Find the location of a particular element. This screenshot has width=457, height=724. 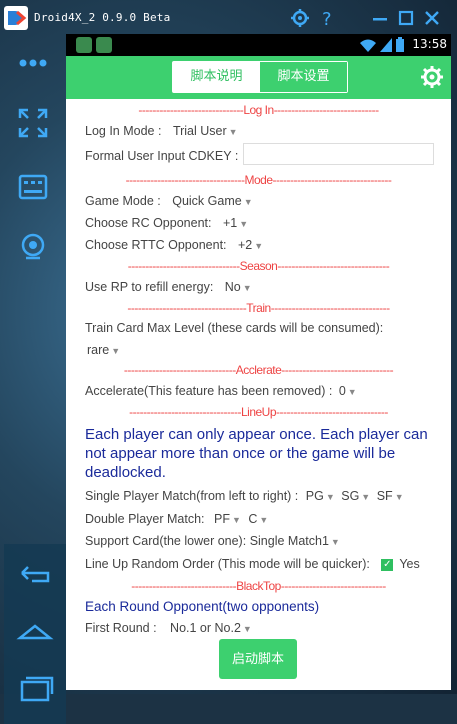

battery-icon is located at coordinates (400, 44).